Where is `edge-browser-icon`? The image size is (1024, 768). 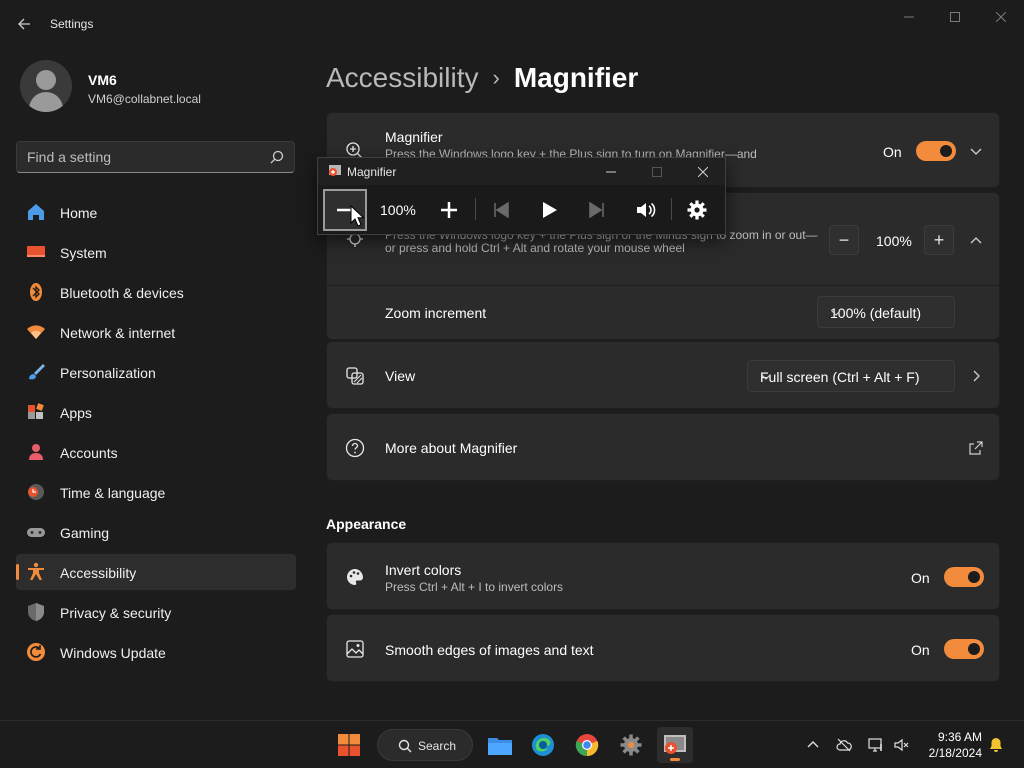 edge-browser-icon is located at coordinates (543, 745).